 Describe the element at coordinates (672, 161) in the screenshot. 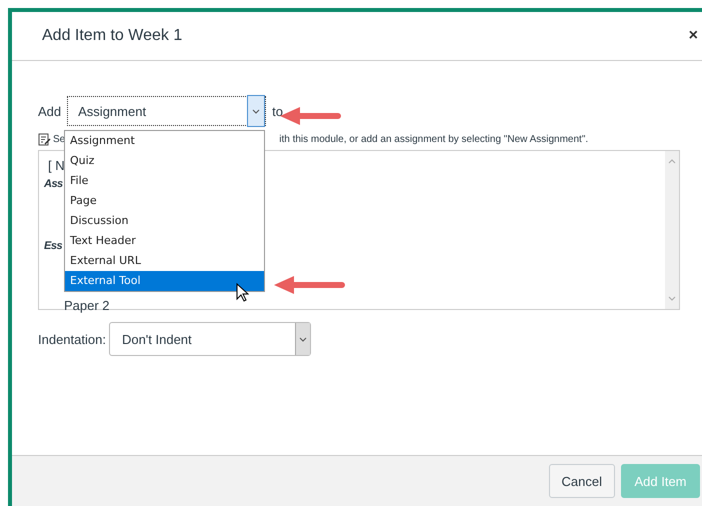

I see `scroll-up-icon` at that location.